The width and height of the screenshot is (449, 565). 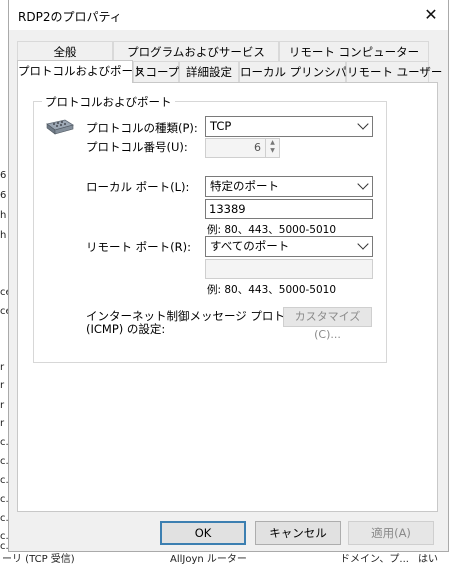 What do you see at coordinates (289, 126) in the screenshot?
I see `protocol-type-select: TCP` at bounding box center [289, 126].